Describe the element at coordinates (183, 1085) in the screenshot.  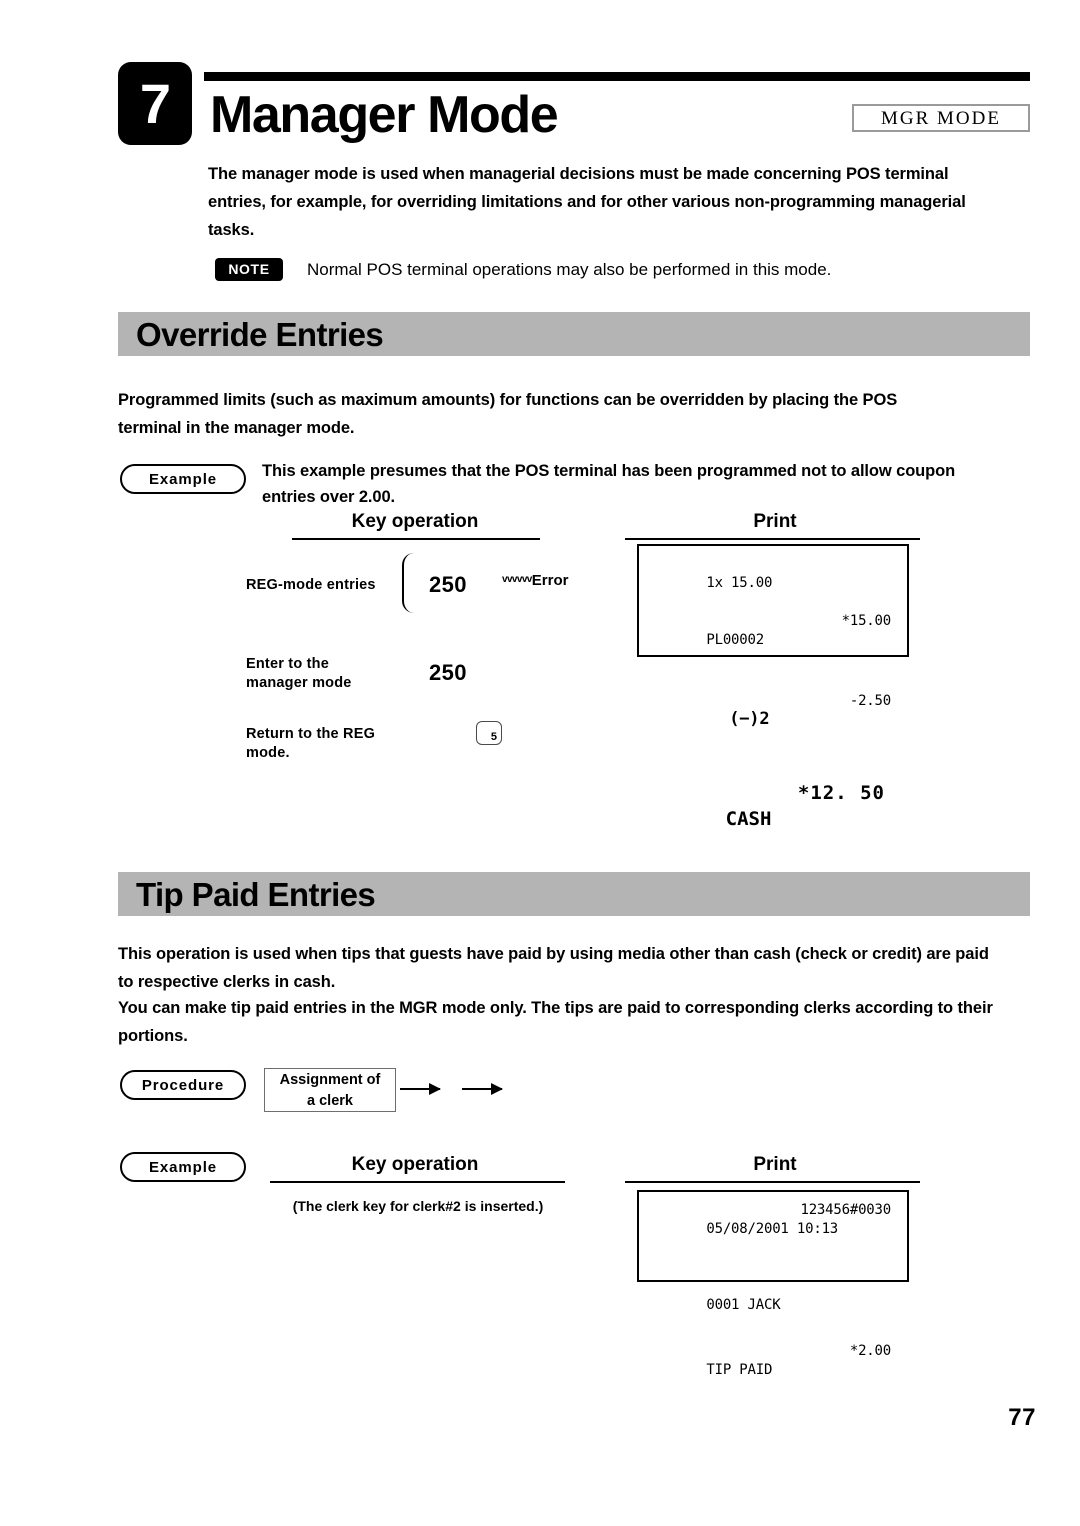
I see `procedure-badge: Procedure` at that location.